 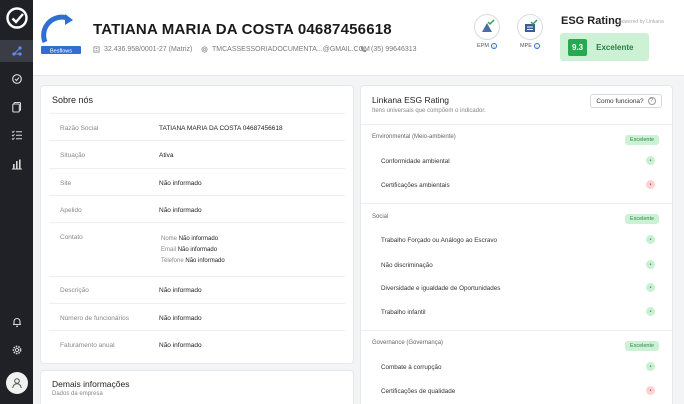 I want to click on row-label: Apelido, so click(x=71, y=210).